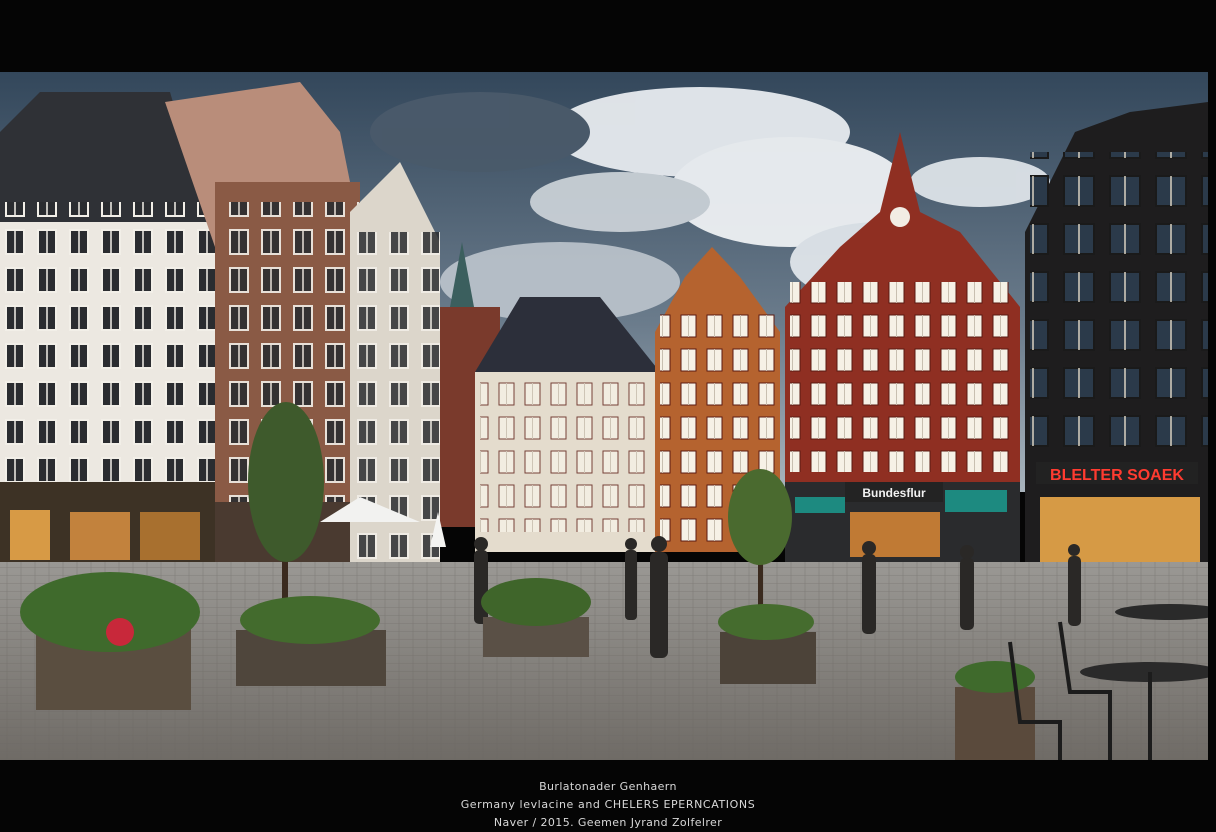 The image size is (1216, 832). Describe the element at coordinates (608, 822) in the screenshot. I see `caption-credit: Naver / 2015. Geemen Jyrand Zolfelrer` at that location.